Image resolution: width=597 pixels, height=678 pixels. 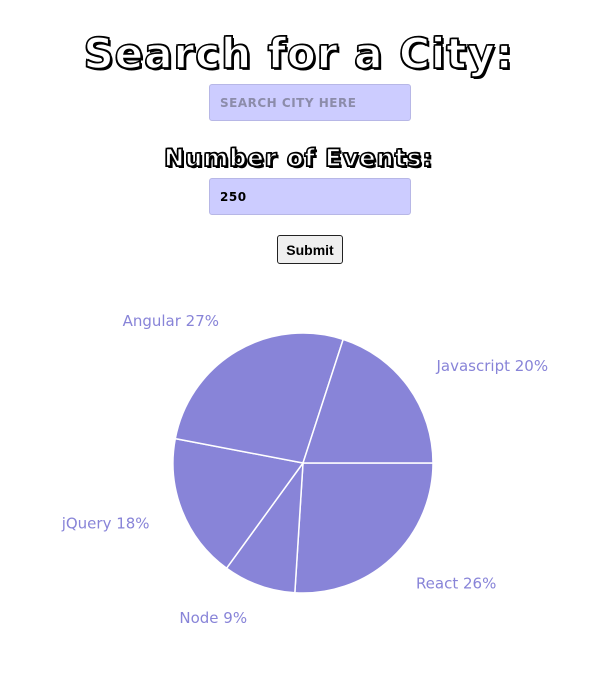 What do you see at coordinates (310, 249) in the screenshot?
I see `submit-button: Submit` at bounding box center [310, 249].